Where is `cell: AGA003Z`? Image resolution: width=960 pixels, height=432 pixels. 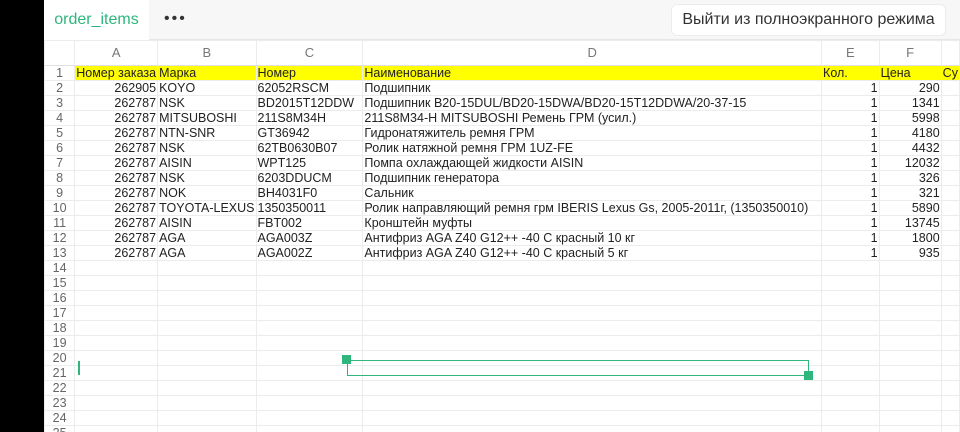
cell: AGA003Z is located at coordinates (309, 238).